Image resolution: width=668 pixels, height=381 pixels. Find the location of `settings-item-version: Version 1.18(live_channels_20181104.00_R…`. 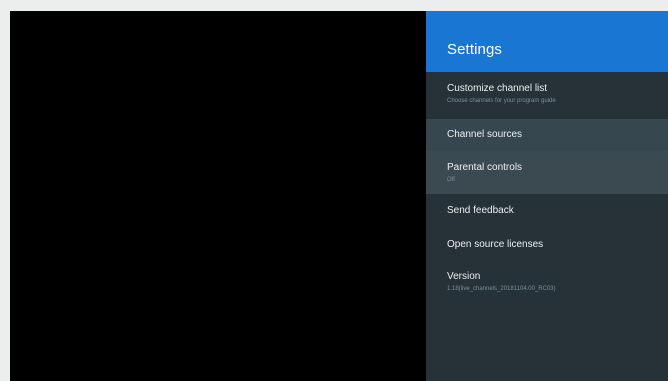

settings-item-version: Version 1.18(live_channels_20181104.00_R… is located at coordinates (547, 281).